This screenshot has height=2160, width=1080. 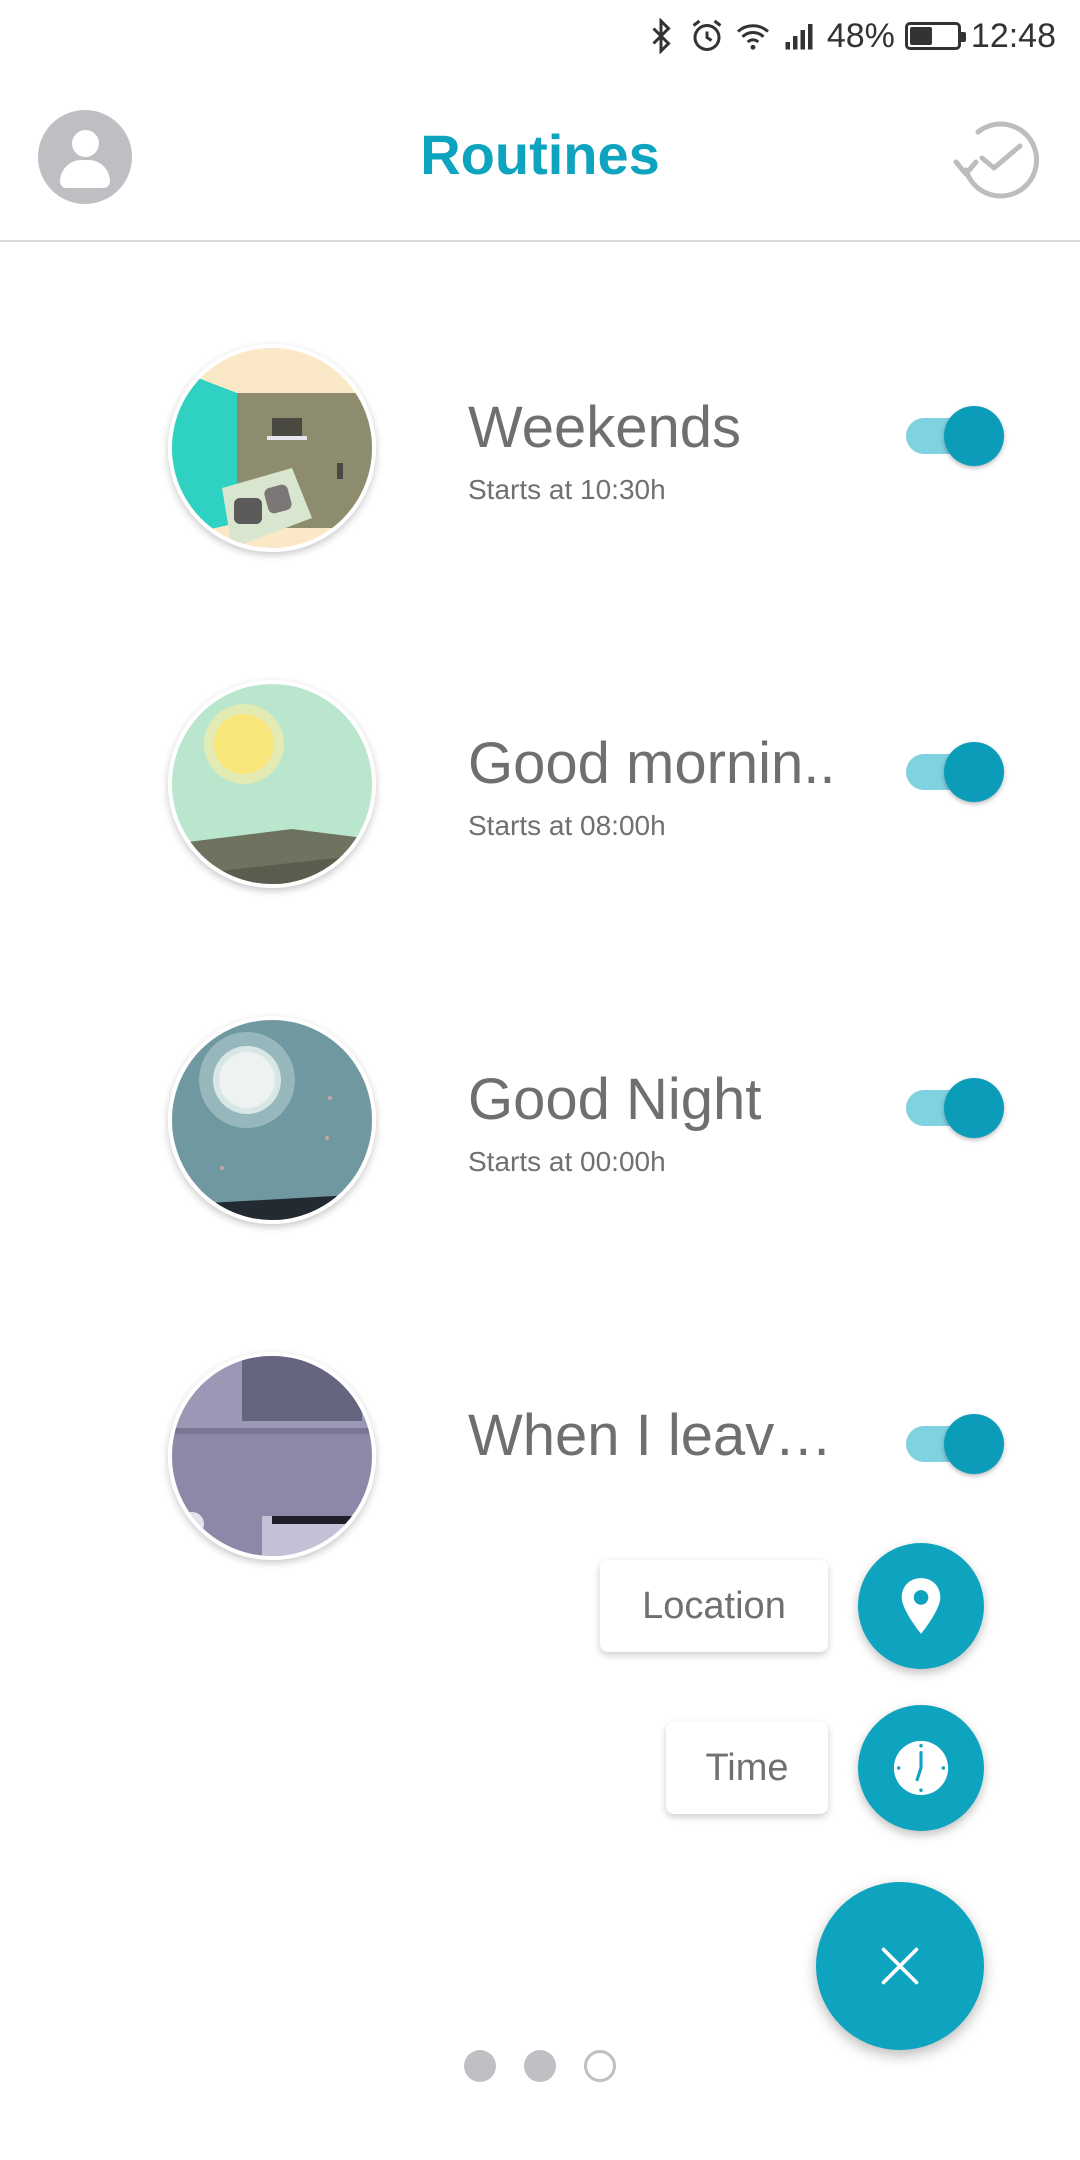 I want to click on close-icon, so click(x=900, y=1966).